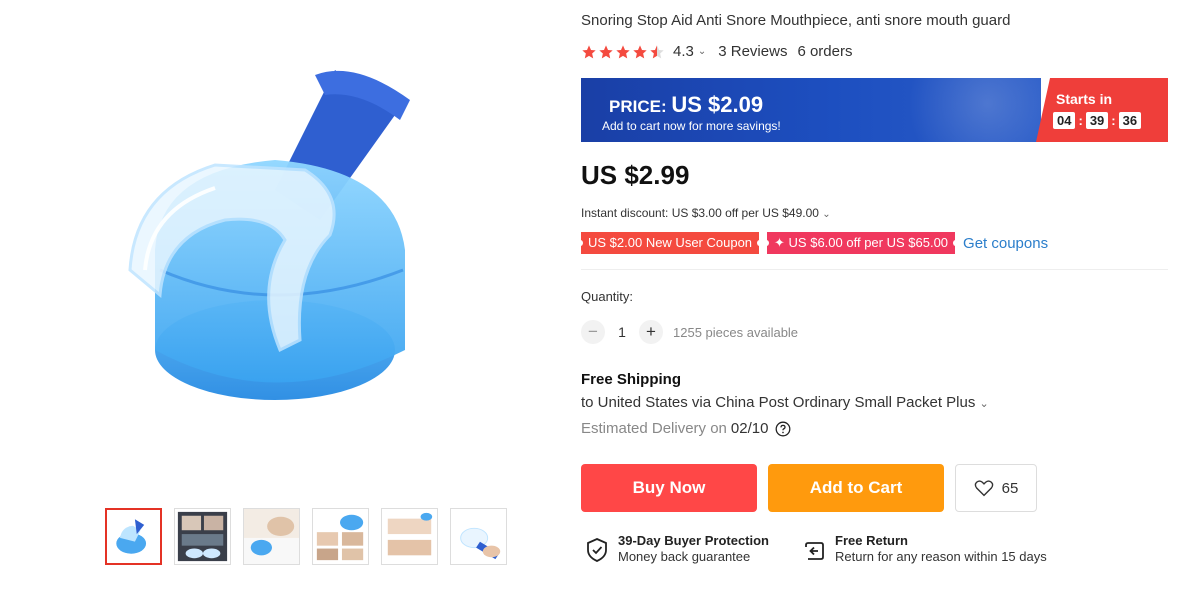 The image size is (1200, 603). I want to click on collage-thumb-icon, so click(340, 536).